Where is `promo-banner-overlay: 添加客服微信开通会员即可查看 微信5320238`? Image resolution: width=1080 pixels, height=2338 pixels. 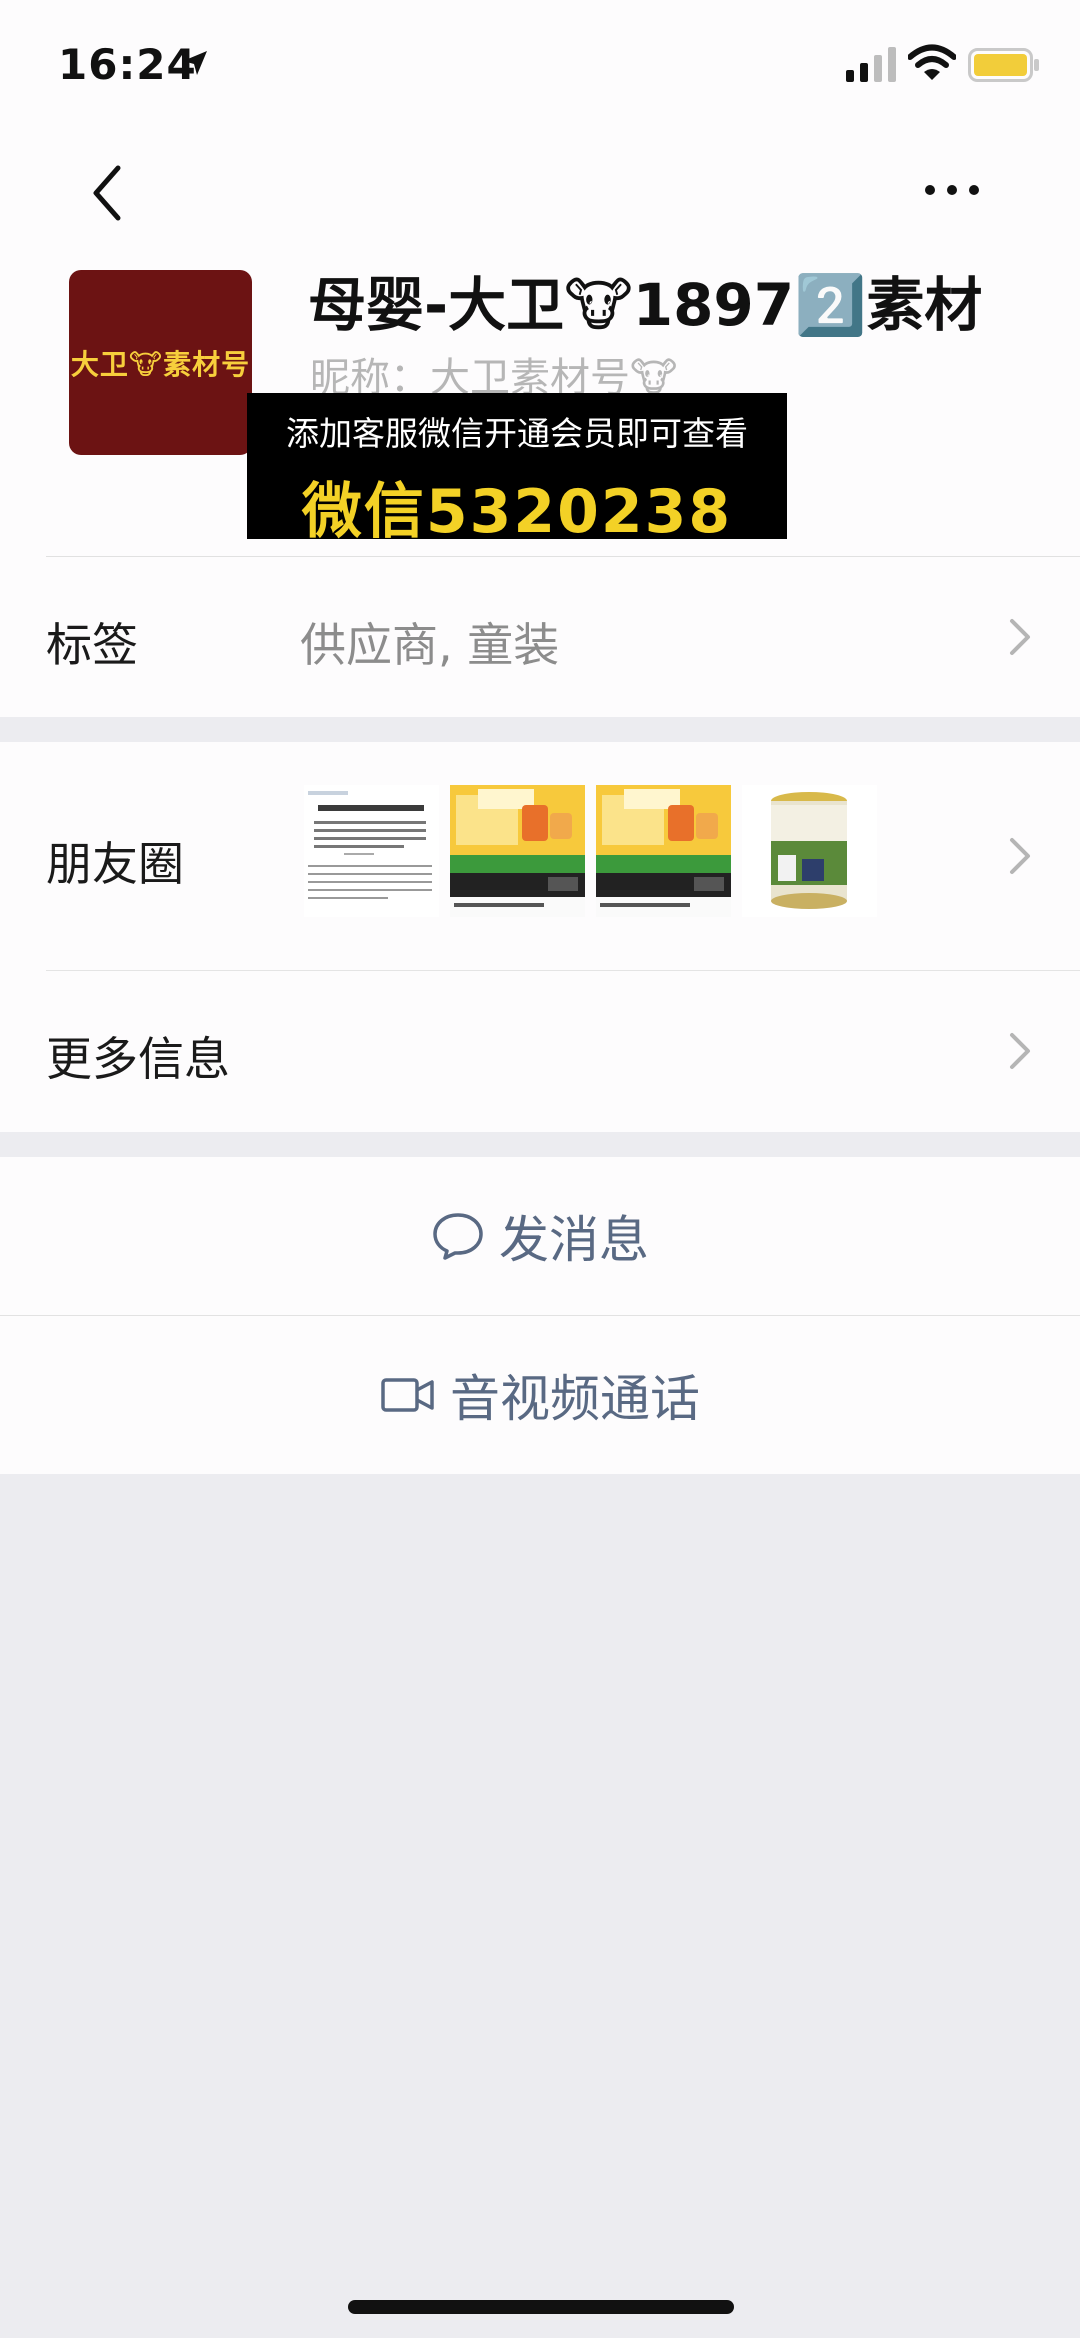 promo-banner-overlay: 添加客服微信开通会员即可查看 微信5320238 is located at coordinates (517, 470).